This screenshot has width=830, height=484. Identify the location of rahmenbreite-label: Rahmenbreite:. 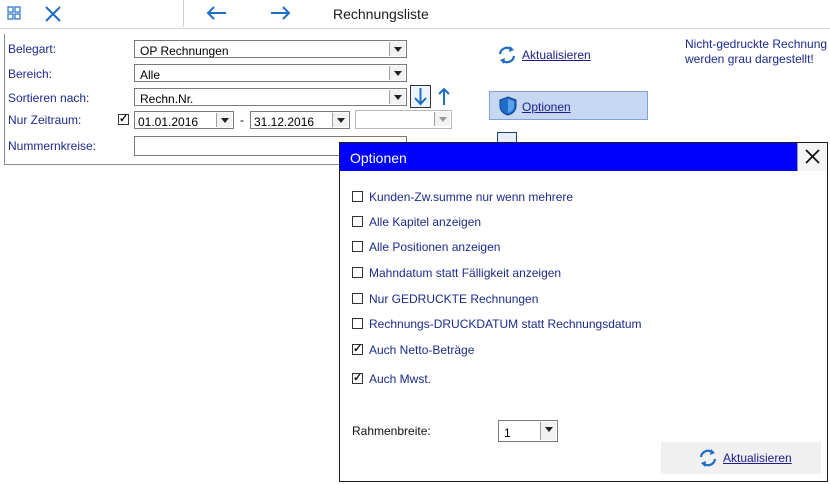
(391, 431).